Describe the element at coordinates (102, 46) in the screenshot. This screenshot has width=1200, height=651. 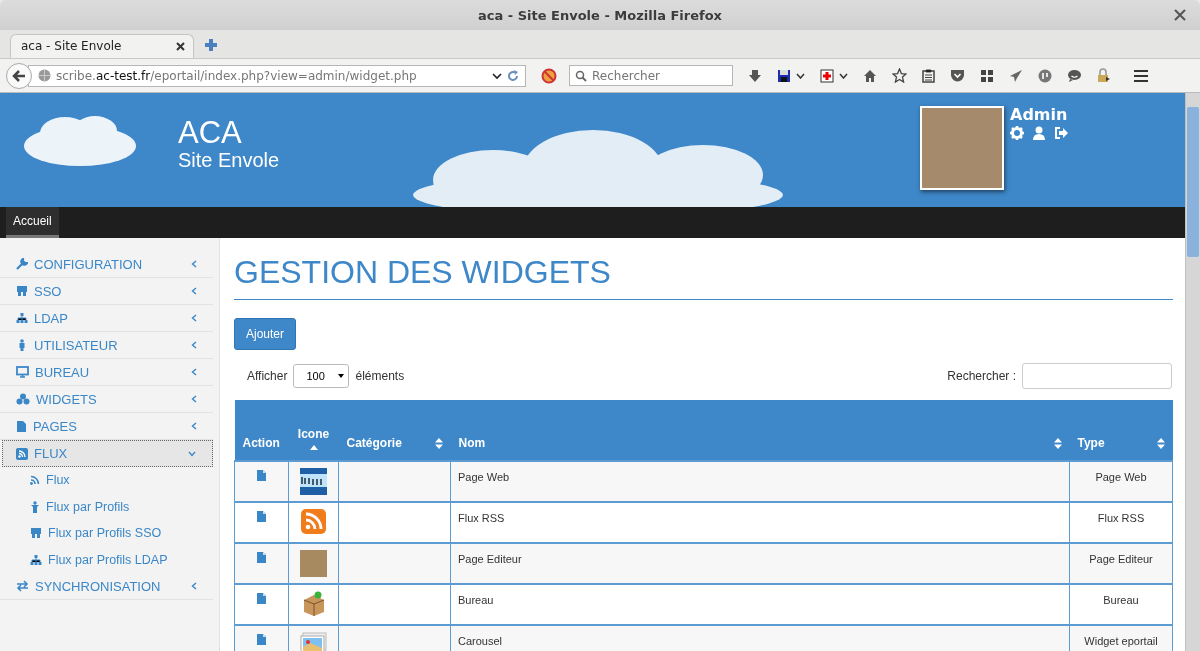
I see `browser-tab: aca - Site Envole` at that location.